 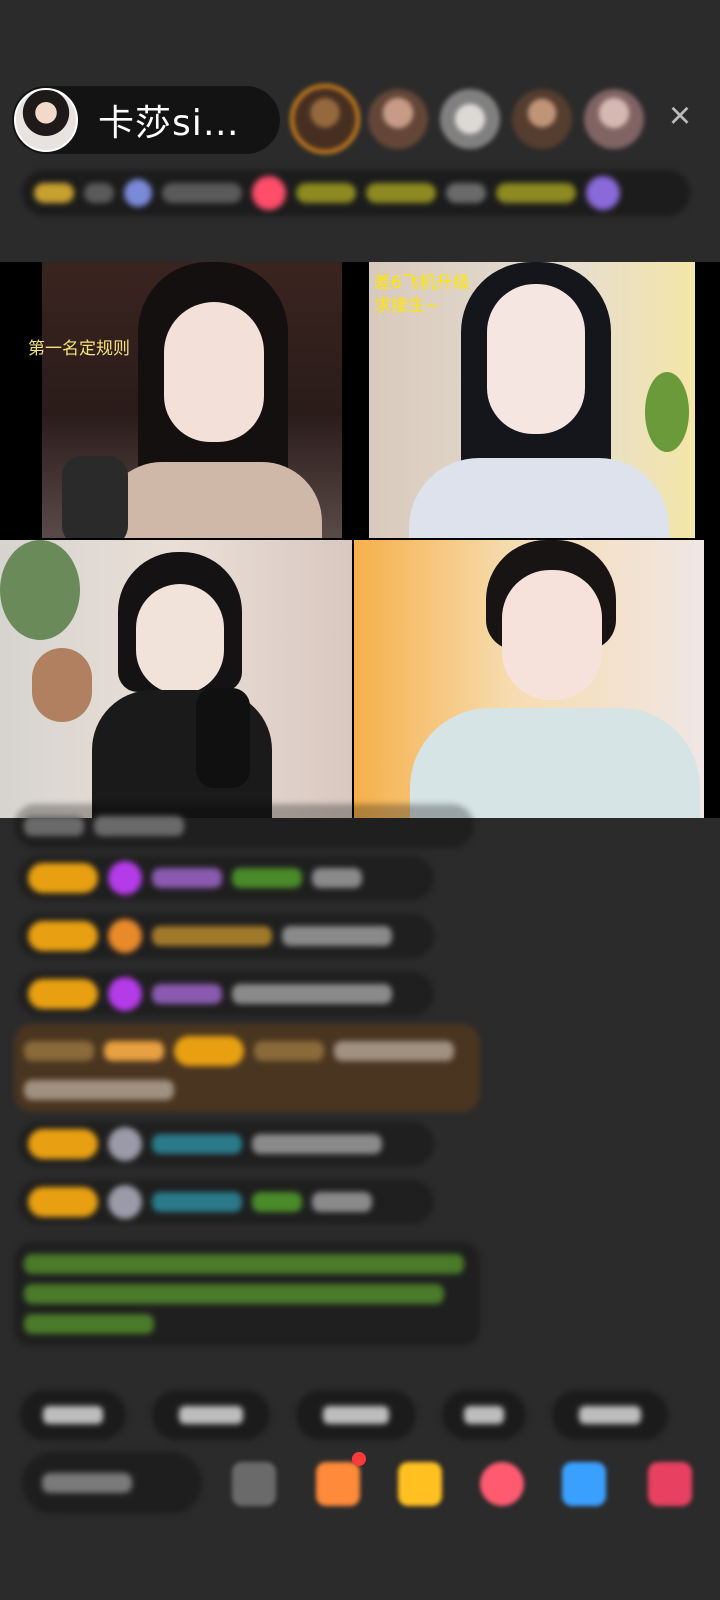 I want to click on host-avatar-icon, so click(x=46, y=120).